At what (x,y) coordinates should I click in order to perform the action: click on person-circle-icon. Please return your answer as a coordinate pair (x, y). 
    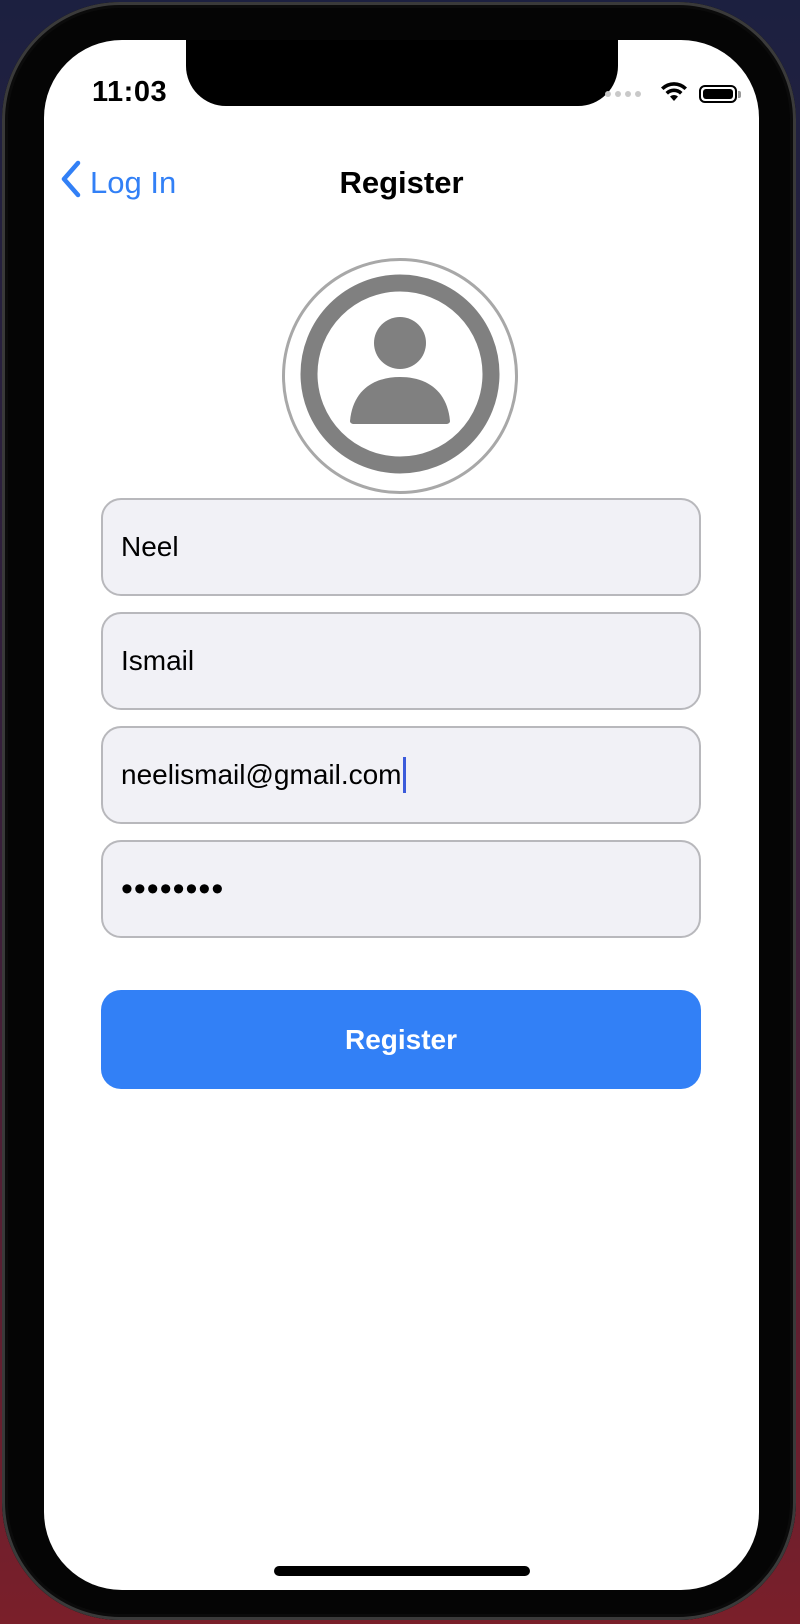
    Looking at the image, I should click on (400, 376).